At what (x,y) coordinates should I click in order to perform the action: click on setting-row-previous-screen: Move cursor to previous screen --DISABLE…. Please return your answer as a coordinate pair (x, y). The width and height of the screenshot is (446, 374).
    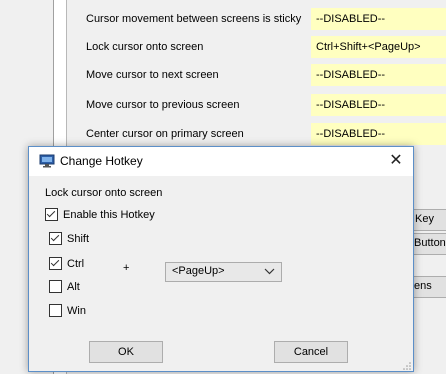
    Looking at the image, I should click on (256, 105).